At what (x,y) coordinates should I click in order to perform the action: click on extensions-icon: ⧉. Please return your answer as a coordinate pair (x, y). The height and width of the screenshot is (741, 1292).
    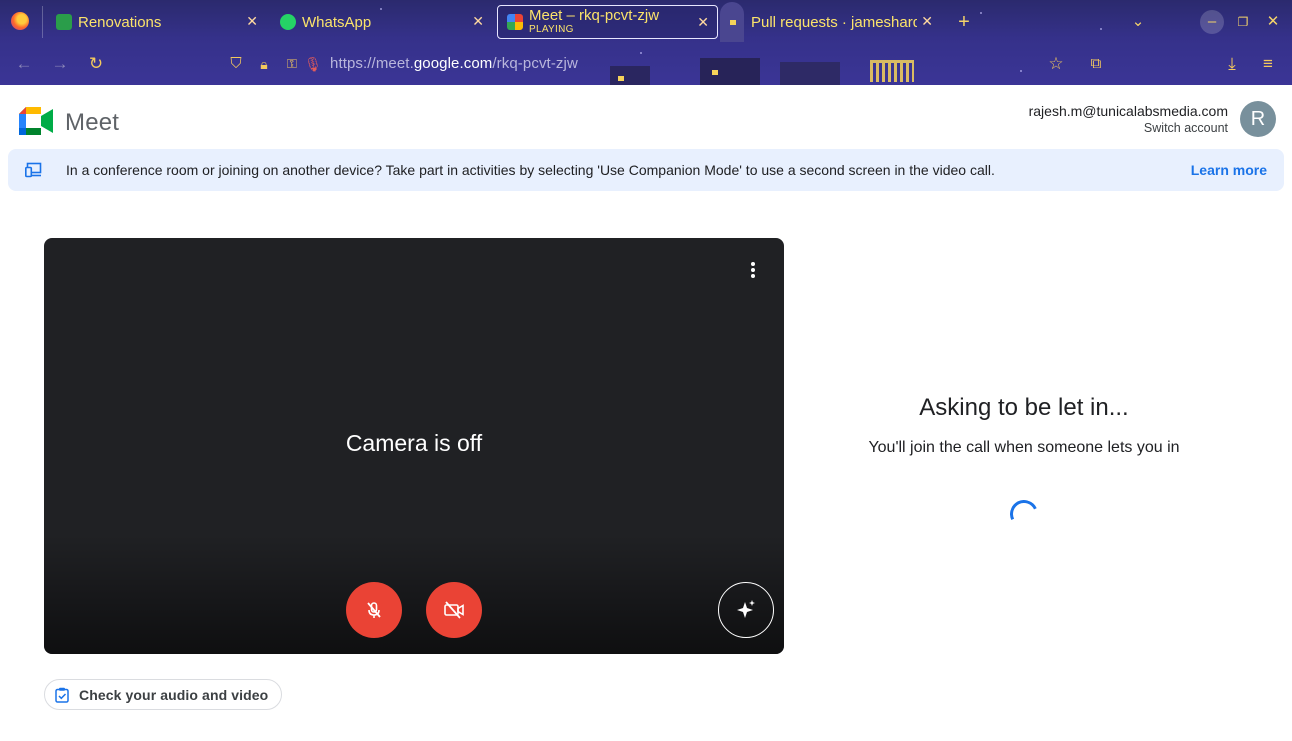
    Looking at the image, I should click on (1096, 64).